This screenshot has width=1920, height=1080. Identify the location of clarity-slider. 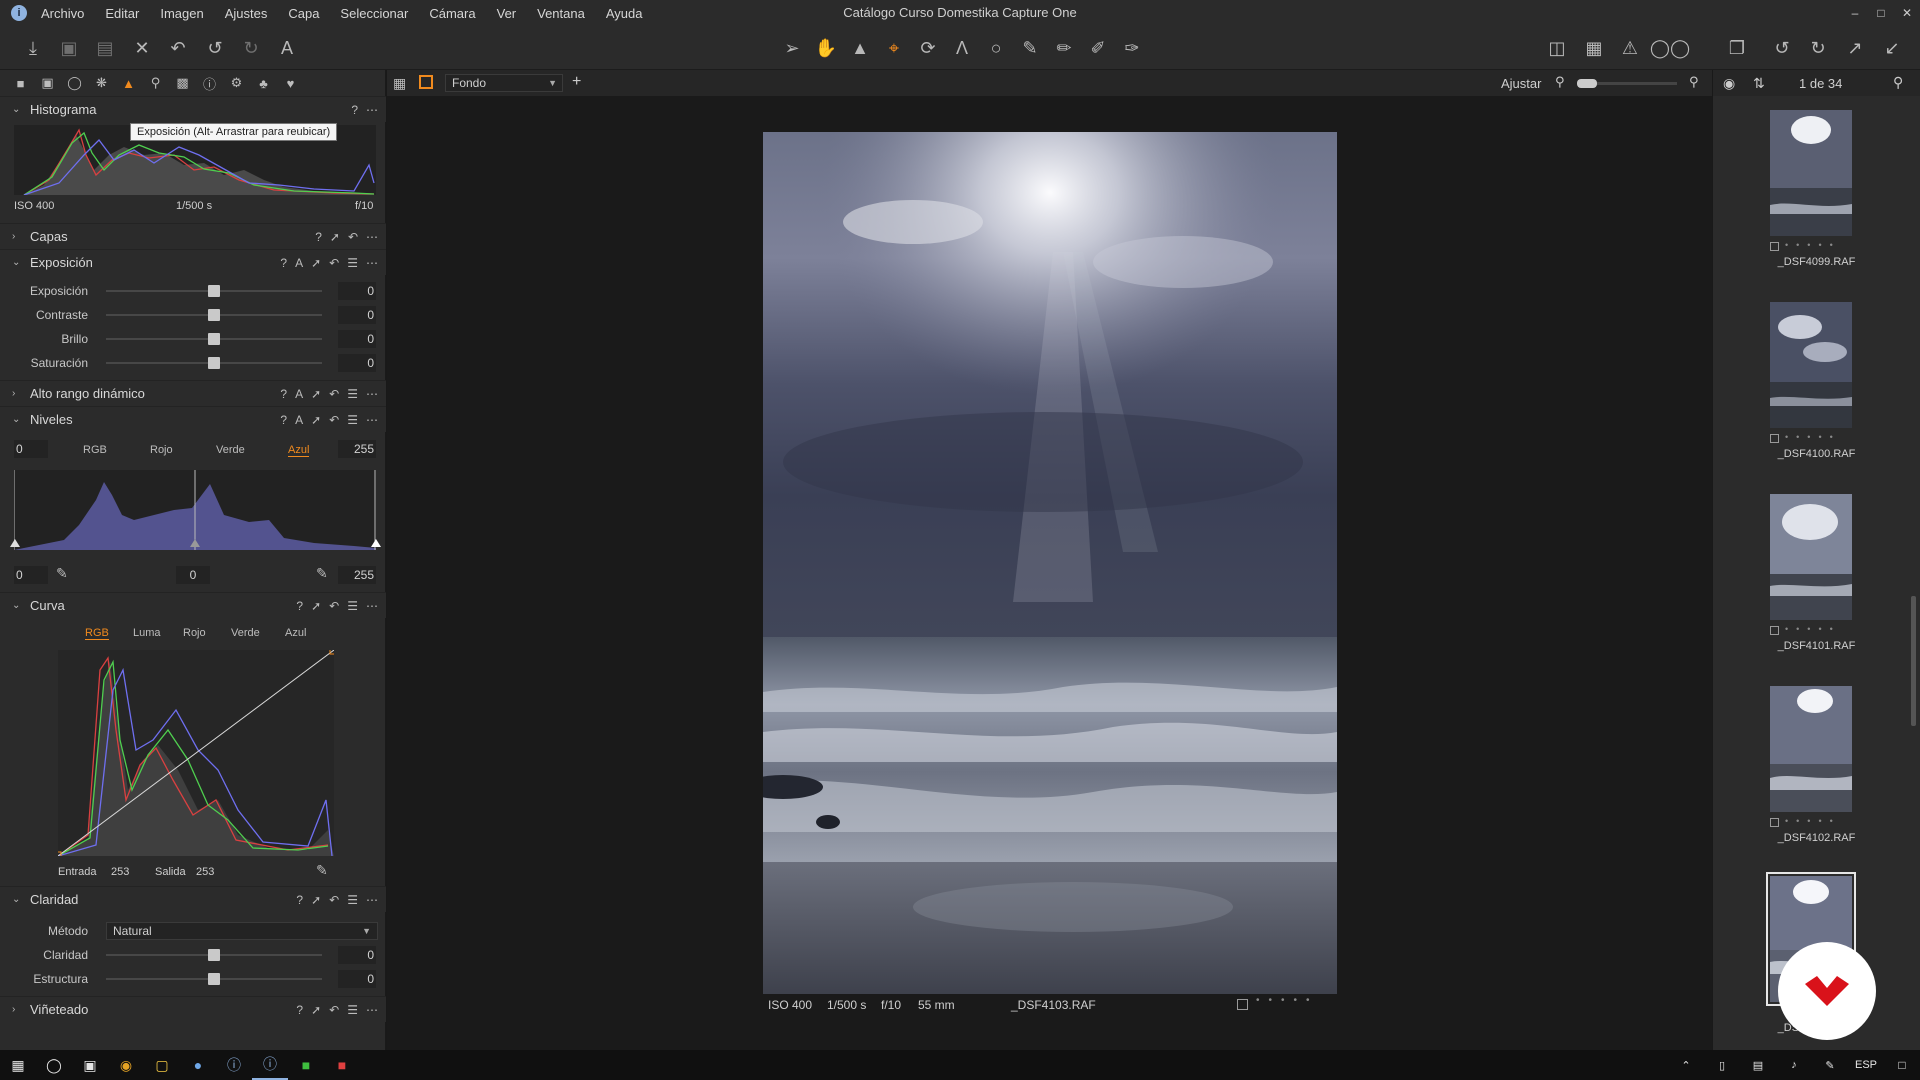
(214, 955).